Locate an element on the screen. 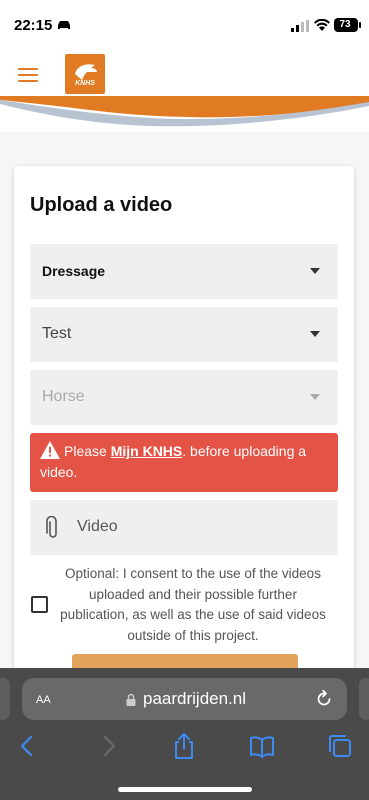  menu-icon is located at coordinates (28, 76).